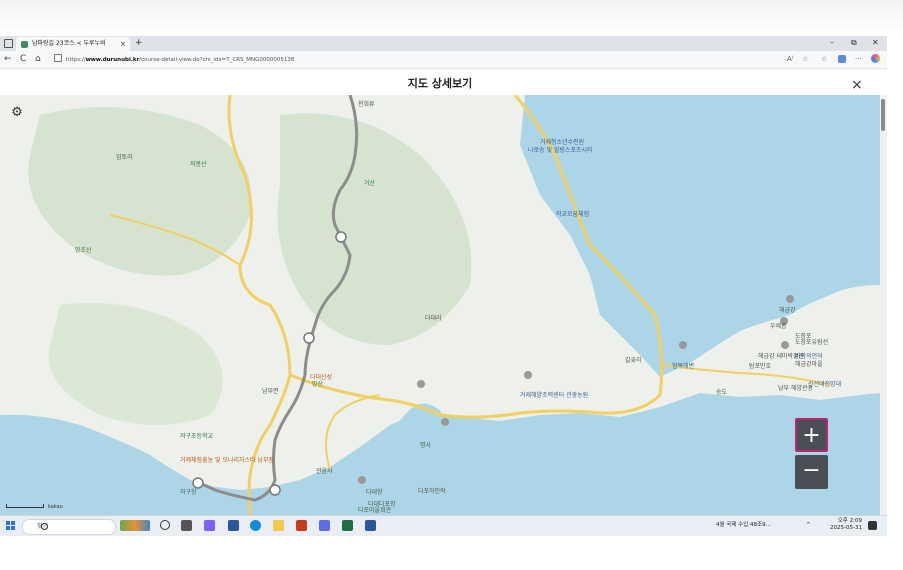 This screenshot has height=570, width=903. Describe the element at coordinates (722, 392) in the screenshot. I see `map-label: 송도` at that location.